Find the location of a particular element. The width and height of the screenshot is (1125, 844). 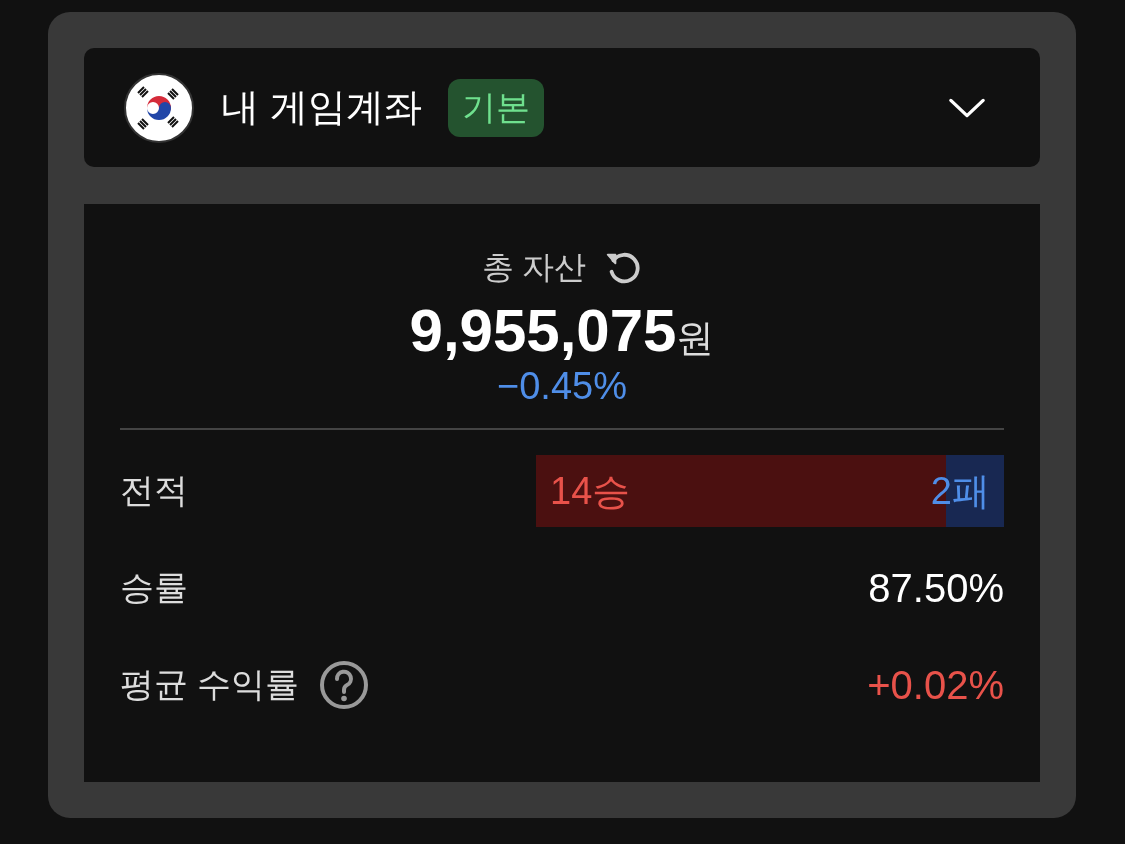

stat-value: 87.50% is located at coordinates (936, 588).